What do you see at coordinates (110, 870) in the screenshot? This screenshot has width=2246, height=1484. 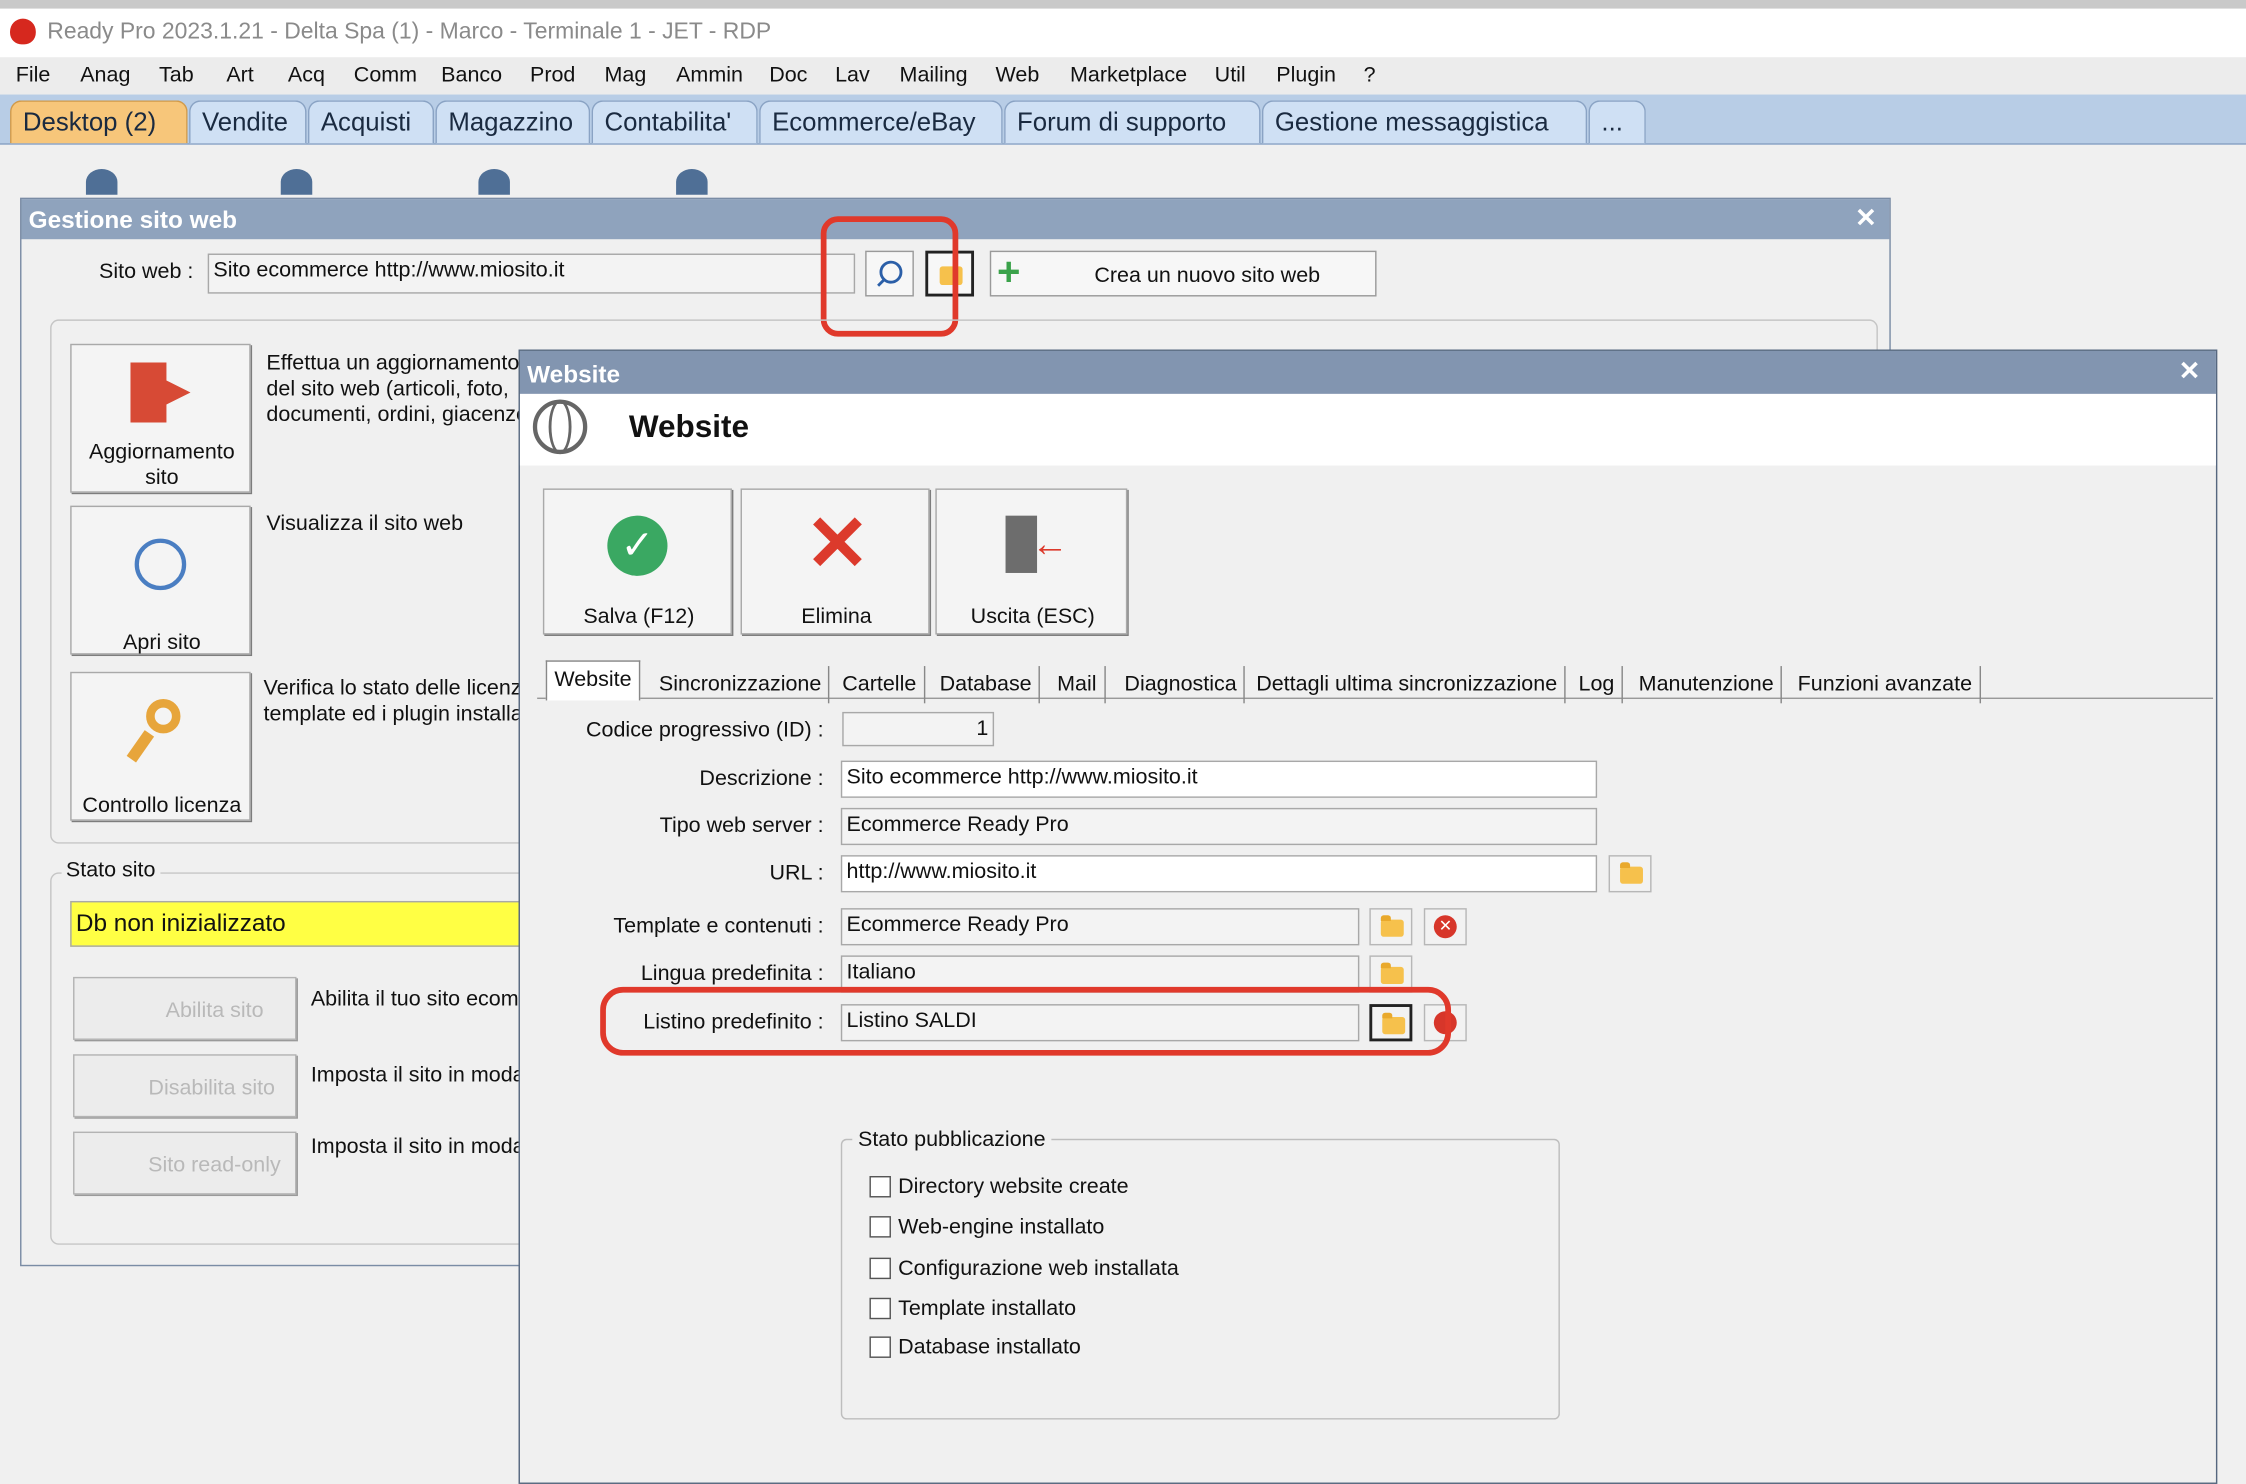 I see `stato-sito-title: Stato sito` at bounding box center [110, 870].